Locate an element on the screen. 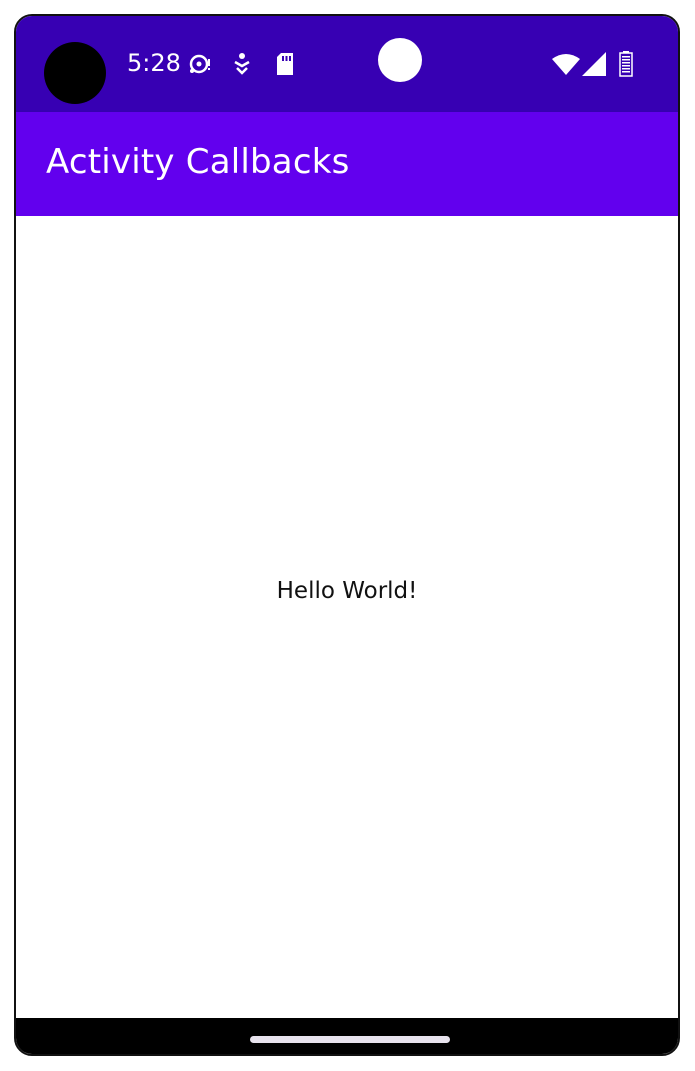  status-bar: 5:28 is located at coordinates (347, 64).